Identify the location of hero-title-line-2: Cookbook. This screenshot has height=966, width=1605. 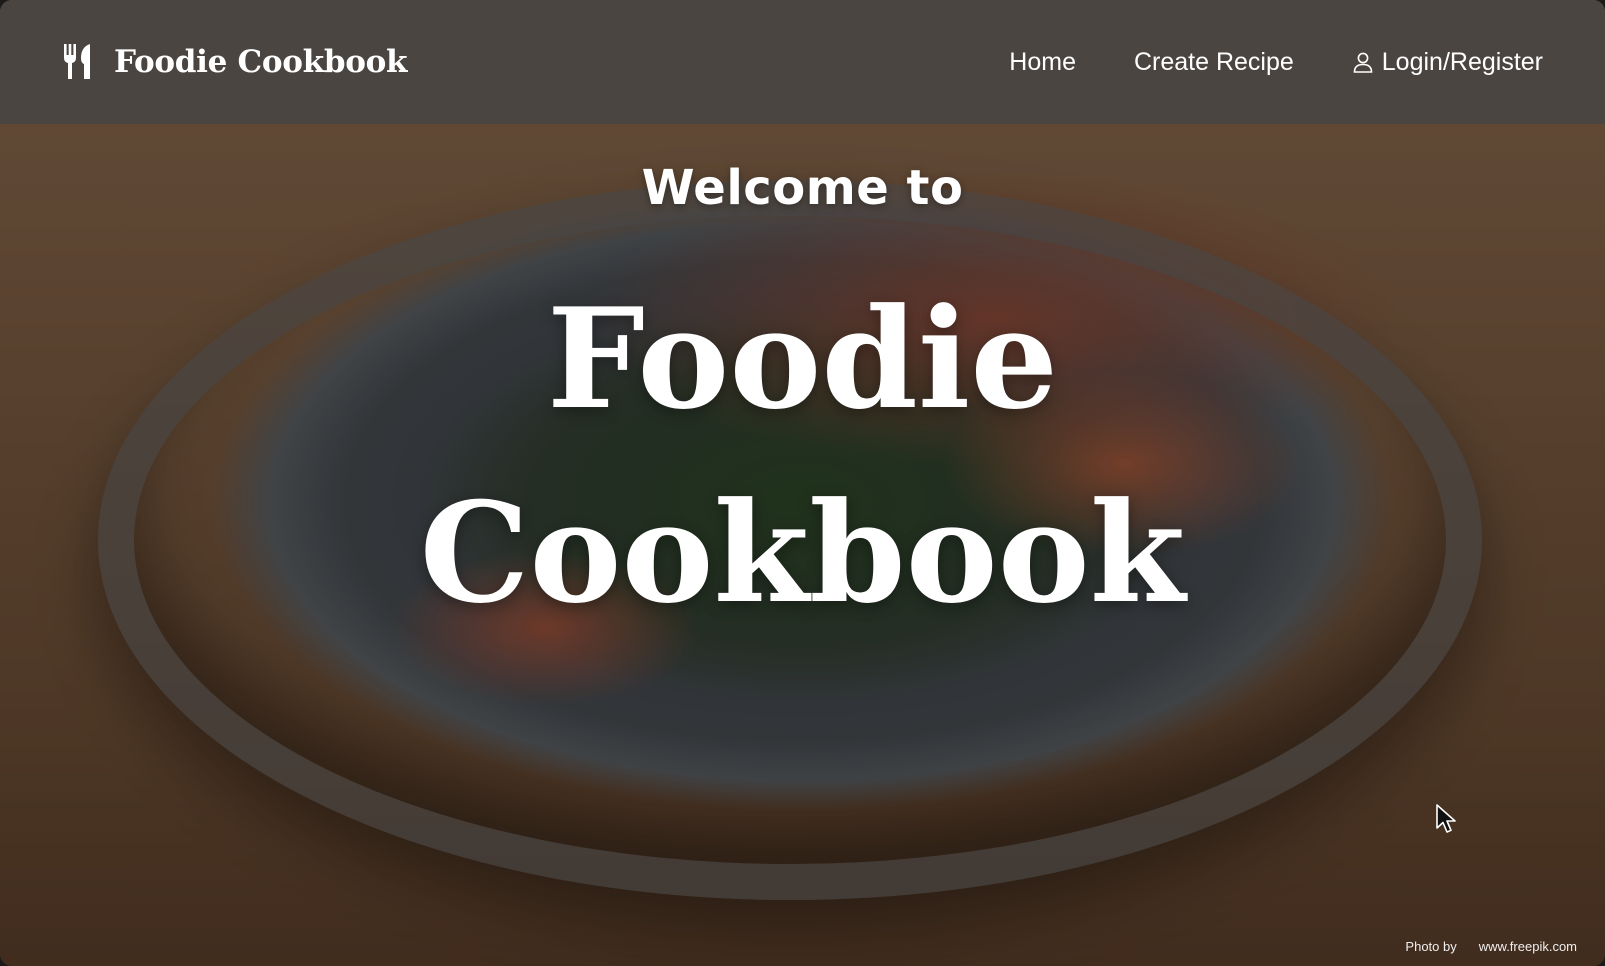
(802, 552).